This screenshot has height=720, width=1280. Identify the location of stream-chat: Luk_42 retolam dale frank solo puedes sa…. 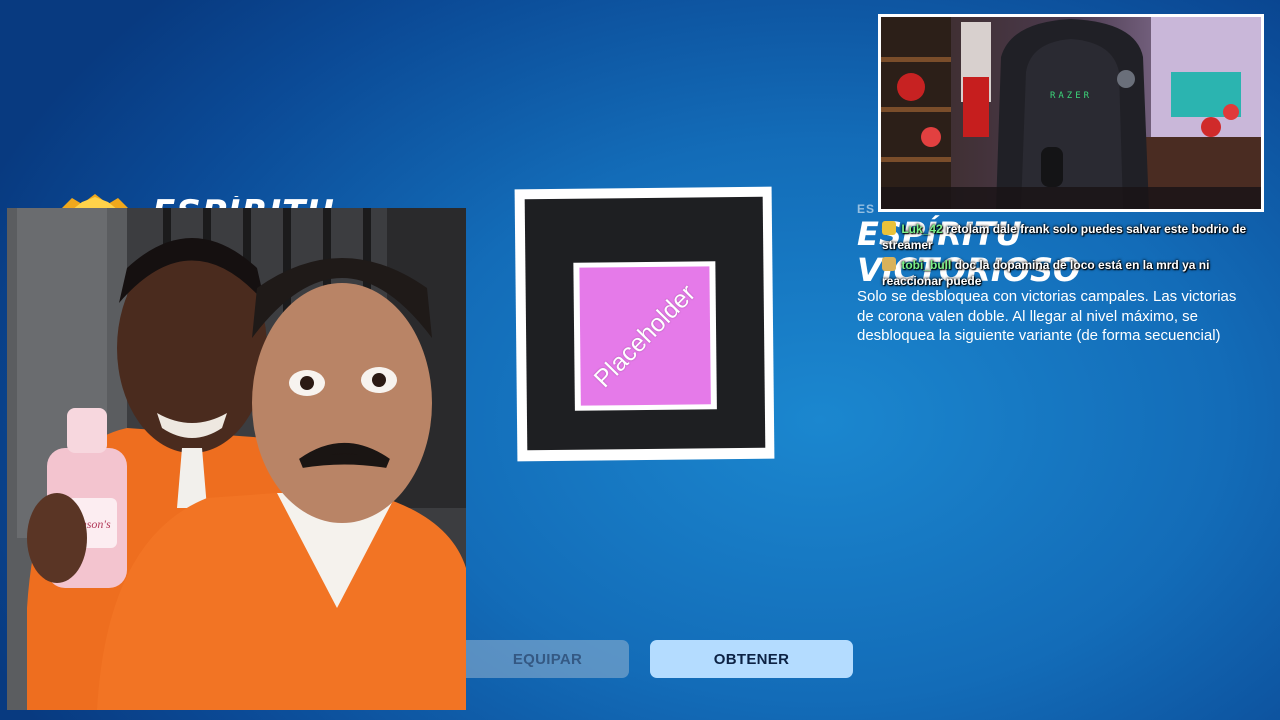
(1072, 257).